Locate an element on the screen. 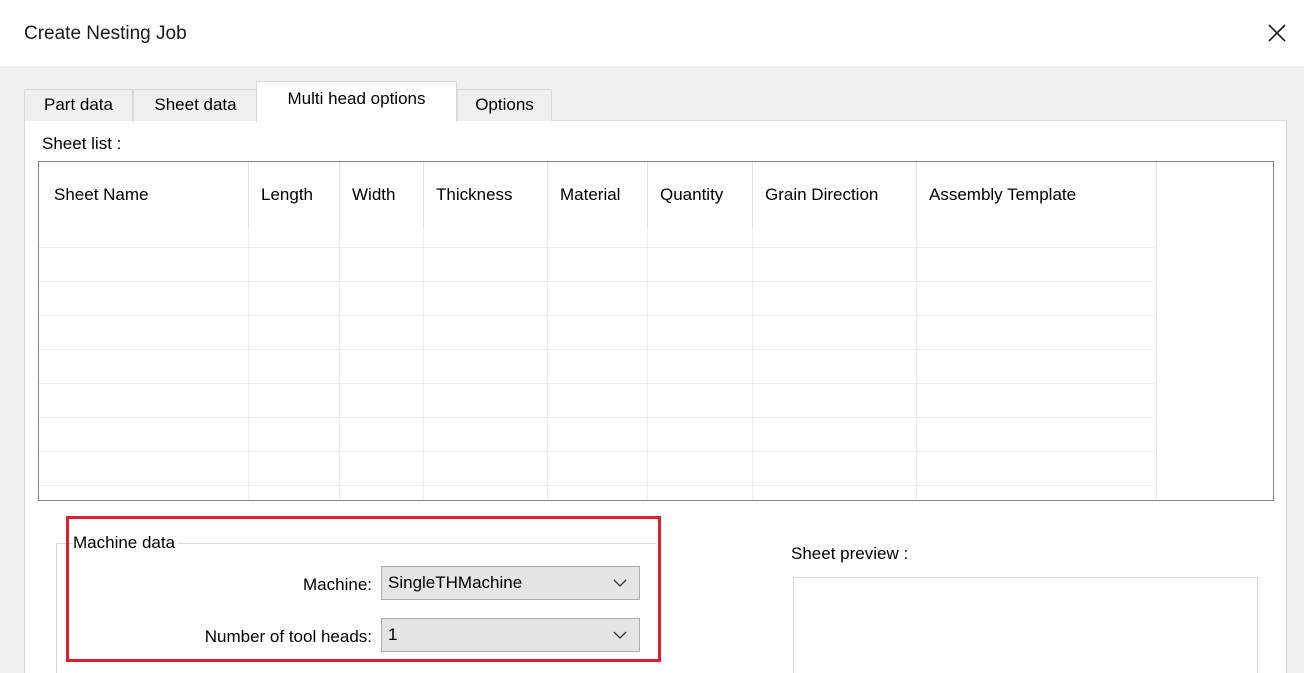 The width and height of the screenshot is (1304, 673). column-header-assembly-template: Assembly Template is located at coordinates (1037, 195).